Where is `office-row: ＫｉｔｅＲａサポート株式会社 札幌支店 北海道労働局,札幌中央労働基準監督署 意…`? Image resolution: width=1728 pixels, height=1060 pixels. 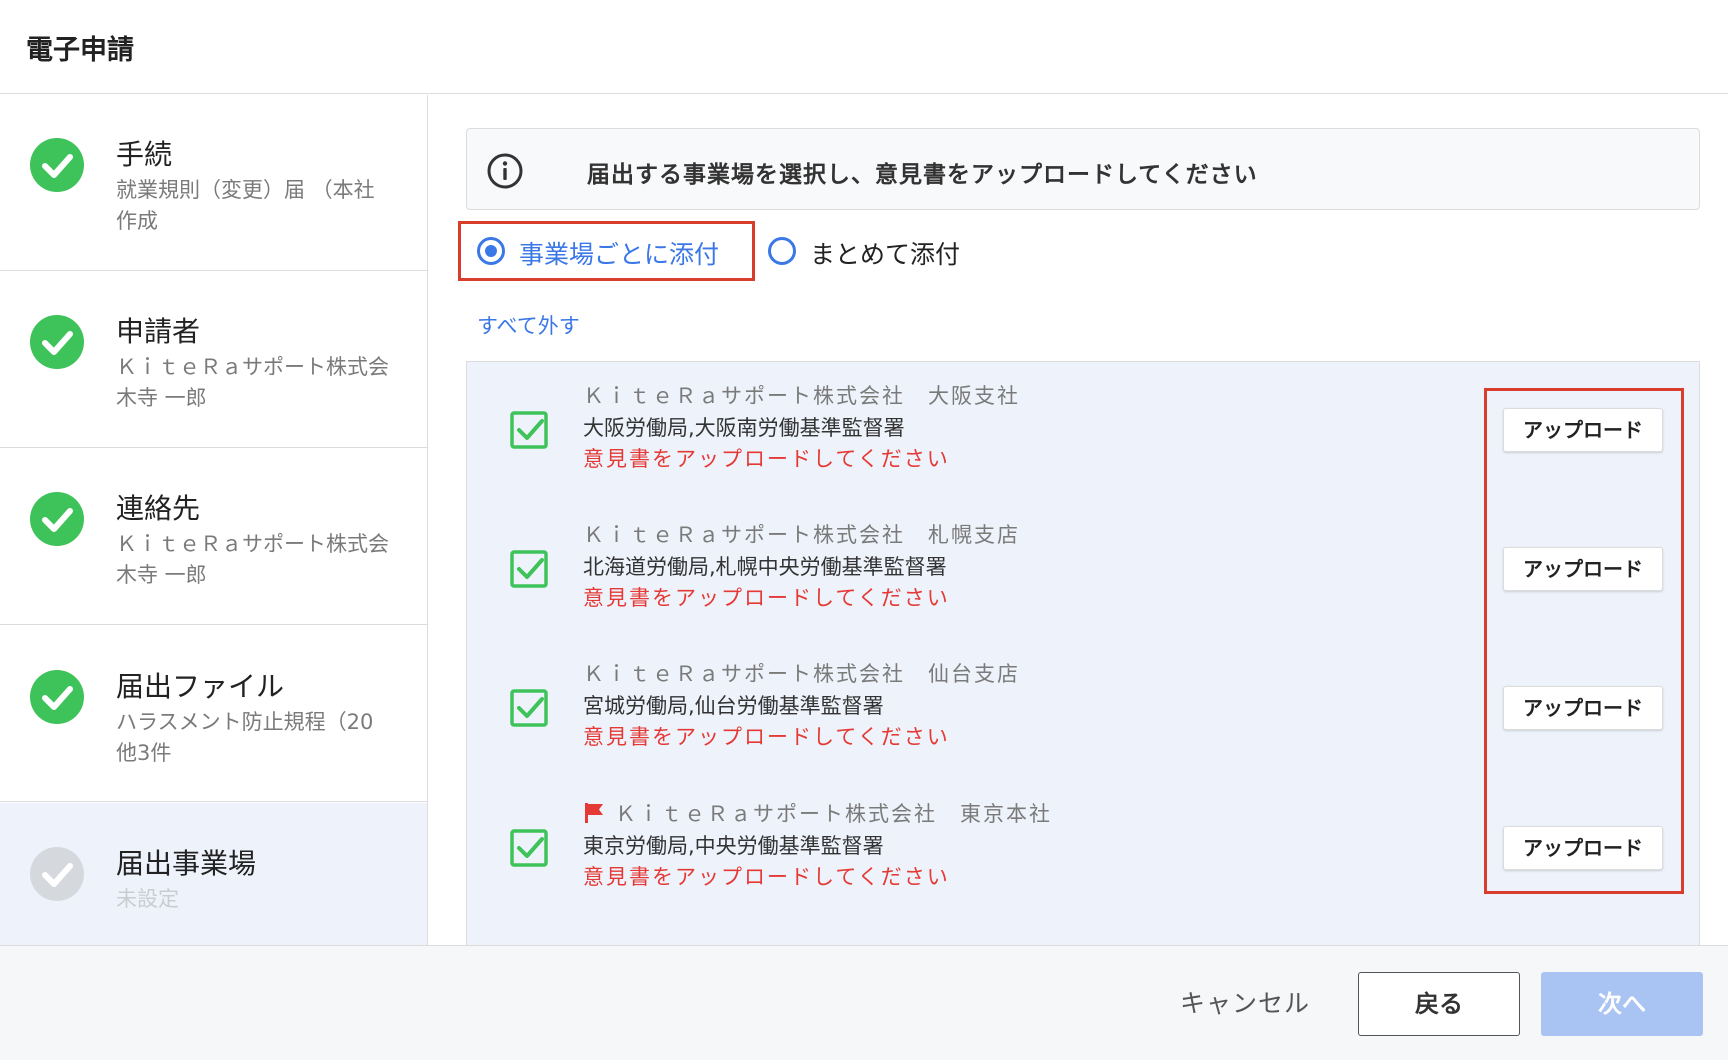 office-row: ＫｉｔｅＲａサポート株式会社 札幌支店 北海道労働局,札幌中央労働基準監督署 意… is located at coordinates (1083, 571).